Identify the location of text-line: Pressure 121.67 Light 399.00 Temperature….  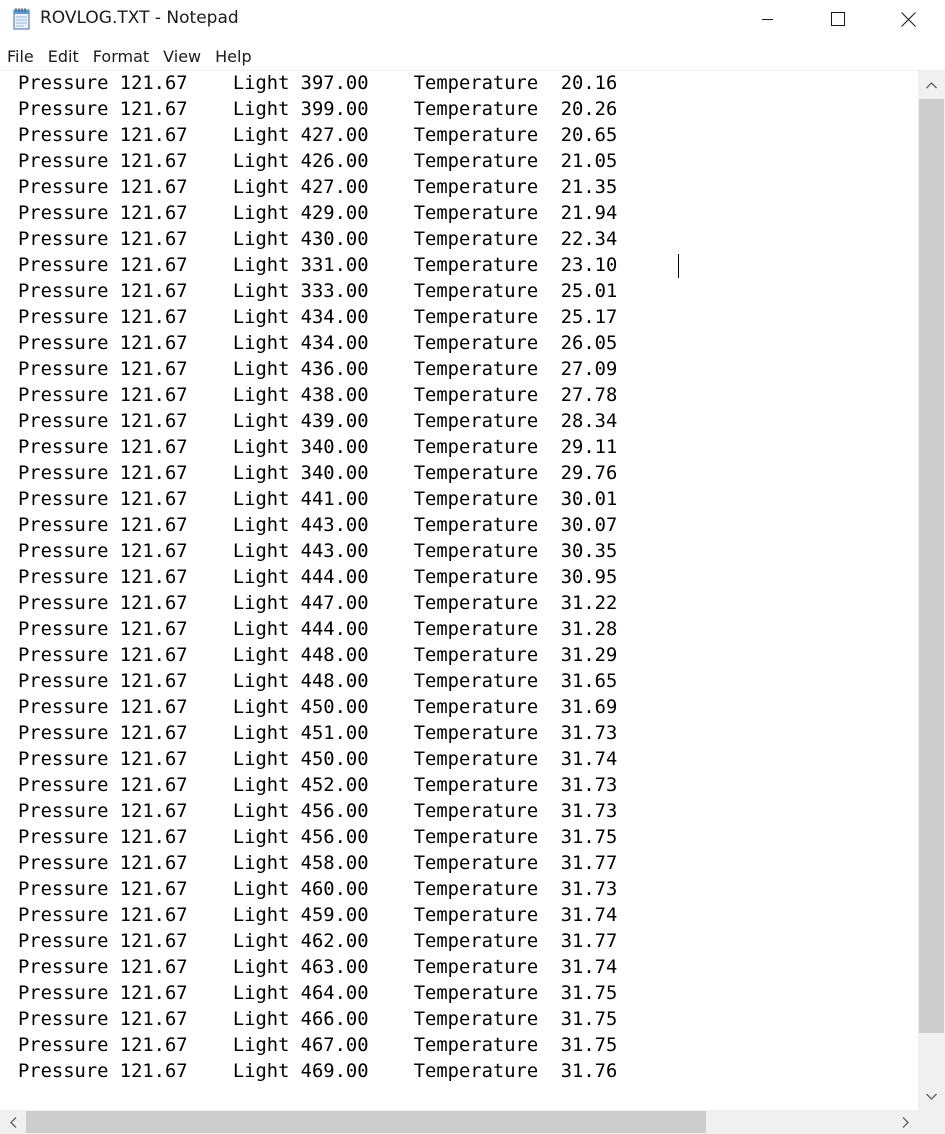
(318, 109).